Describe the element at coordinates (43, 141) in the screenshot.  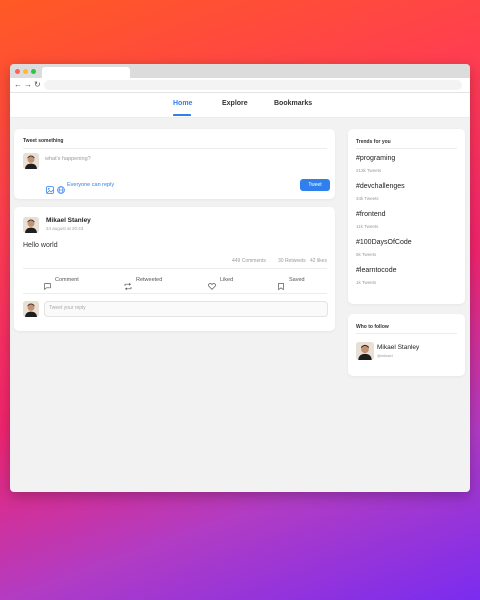
I see `compose-title: Tweet something` at that location.